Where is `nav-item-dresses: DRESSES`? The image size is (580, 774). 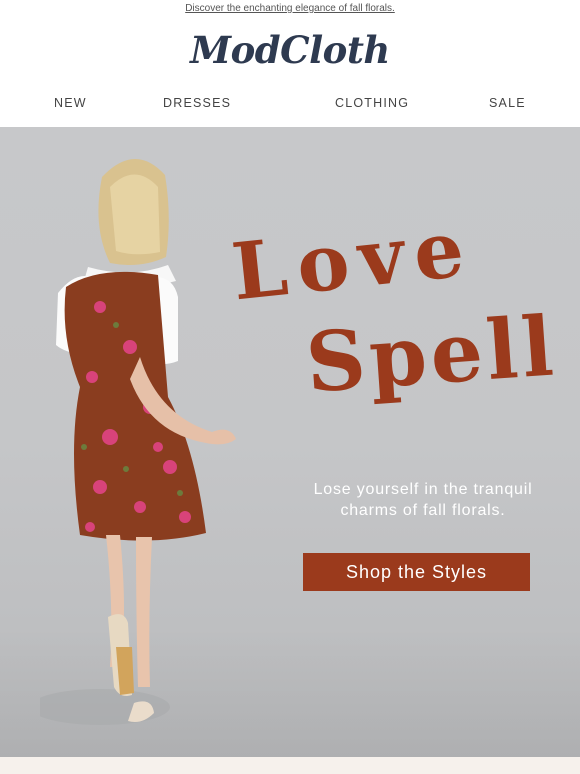 nav-item-dresses: DRESSES is located at coordinates (197, 103).